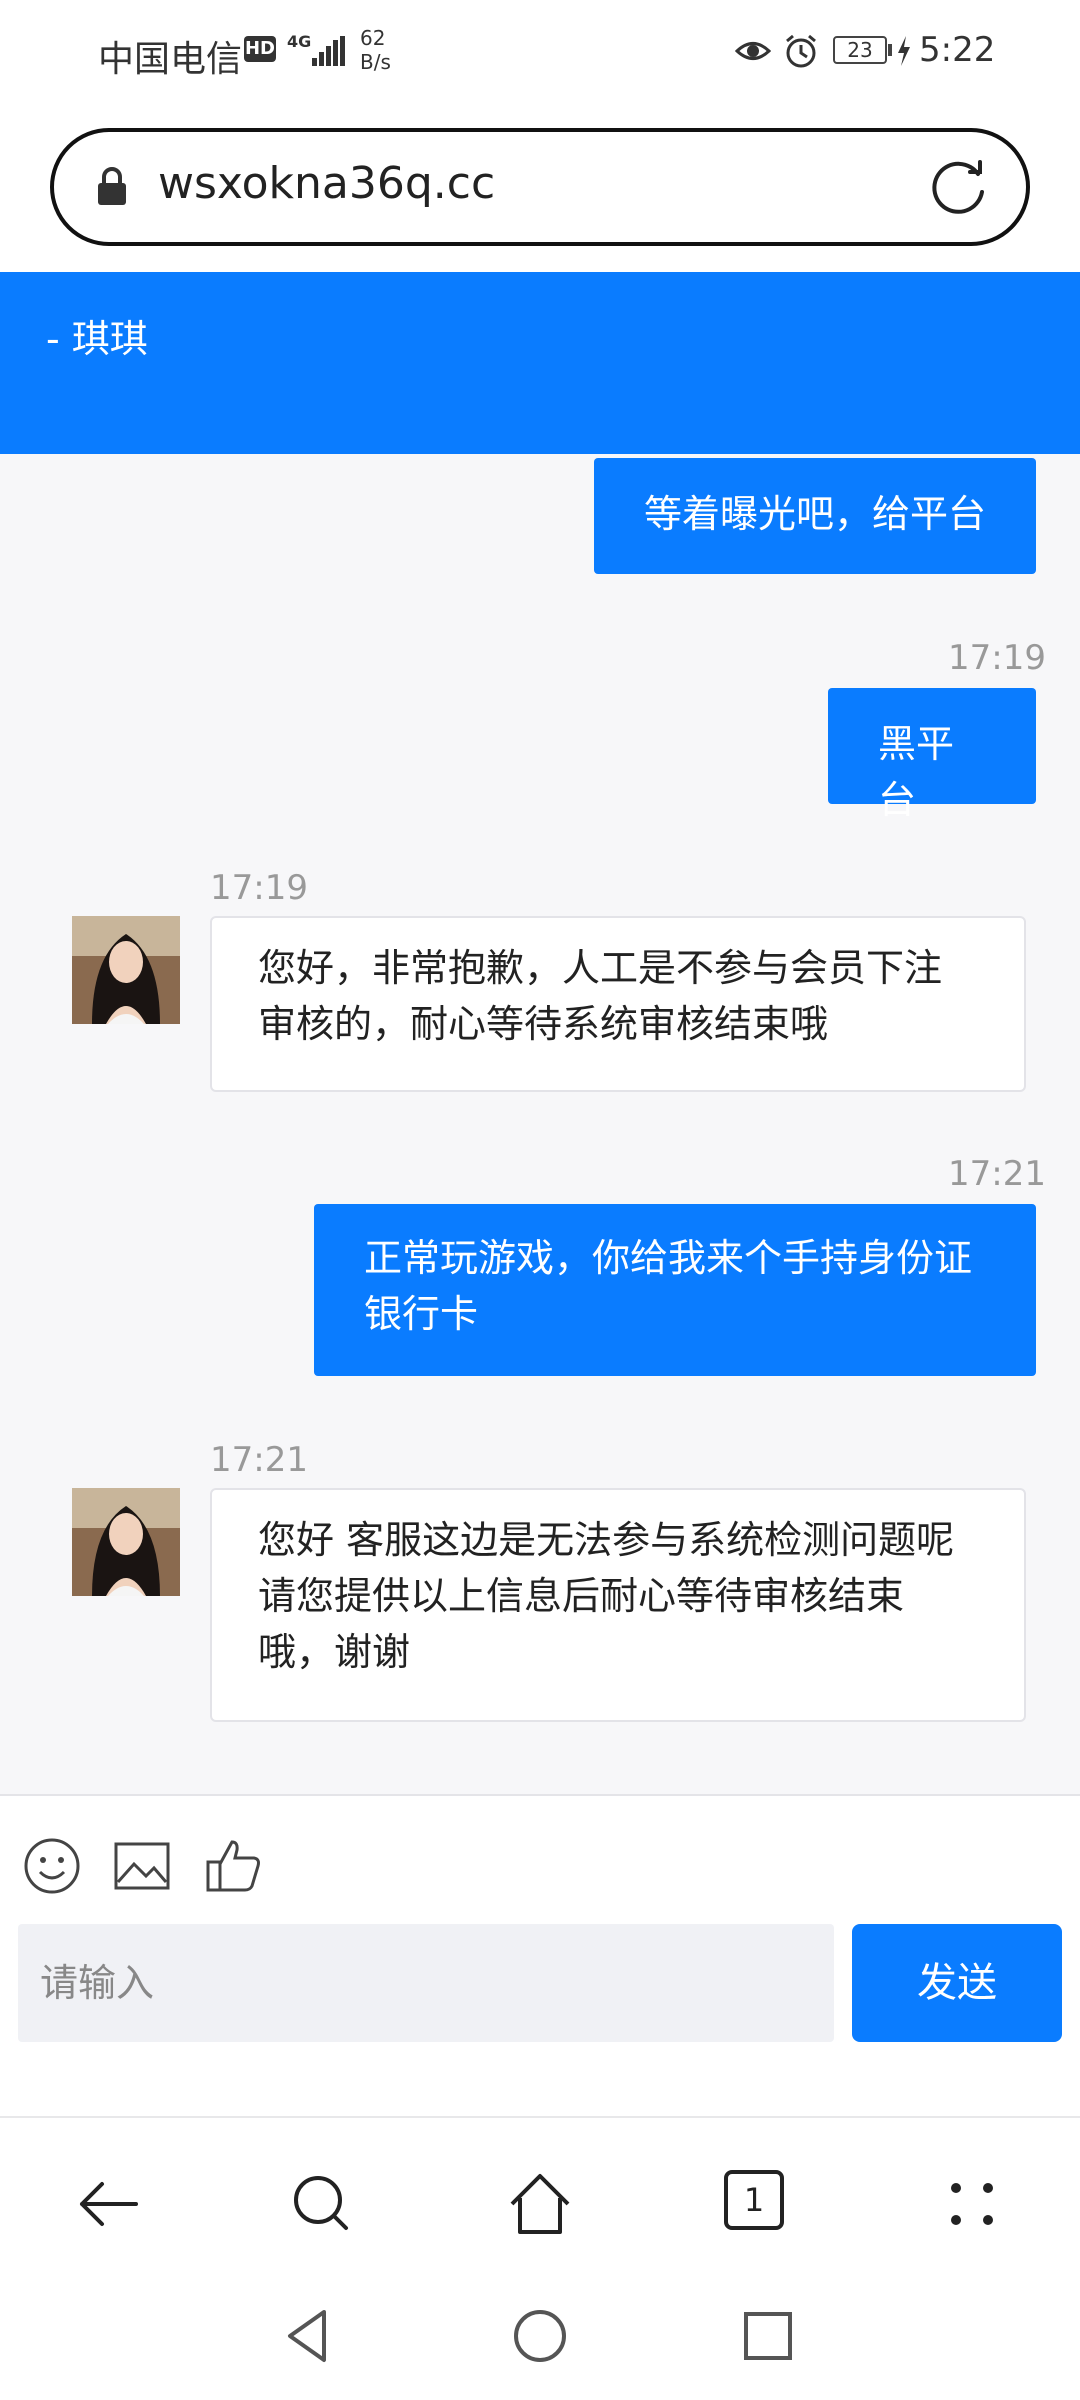  I want to click on message-text: 黑平台, so click(916, 772).